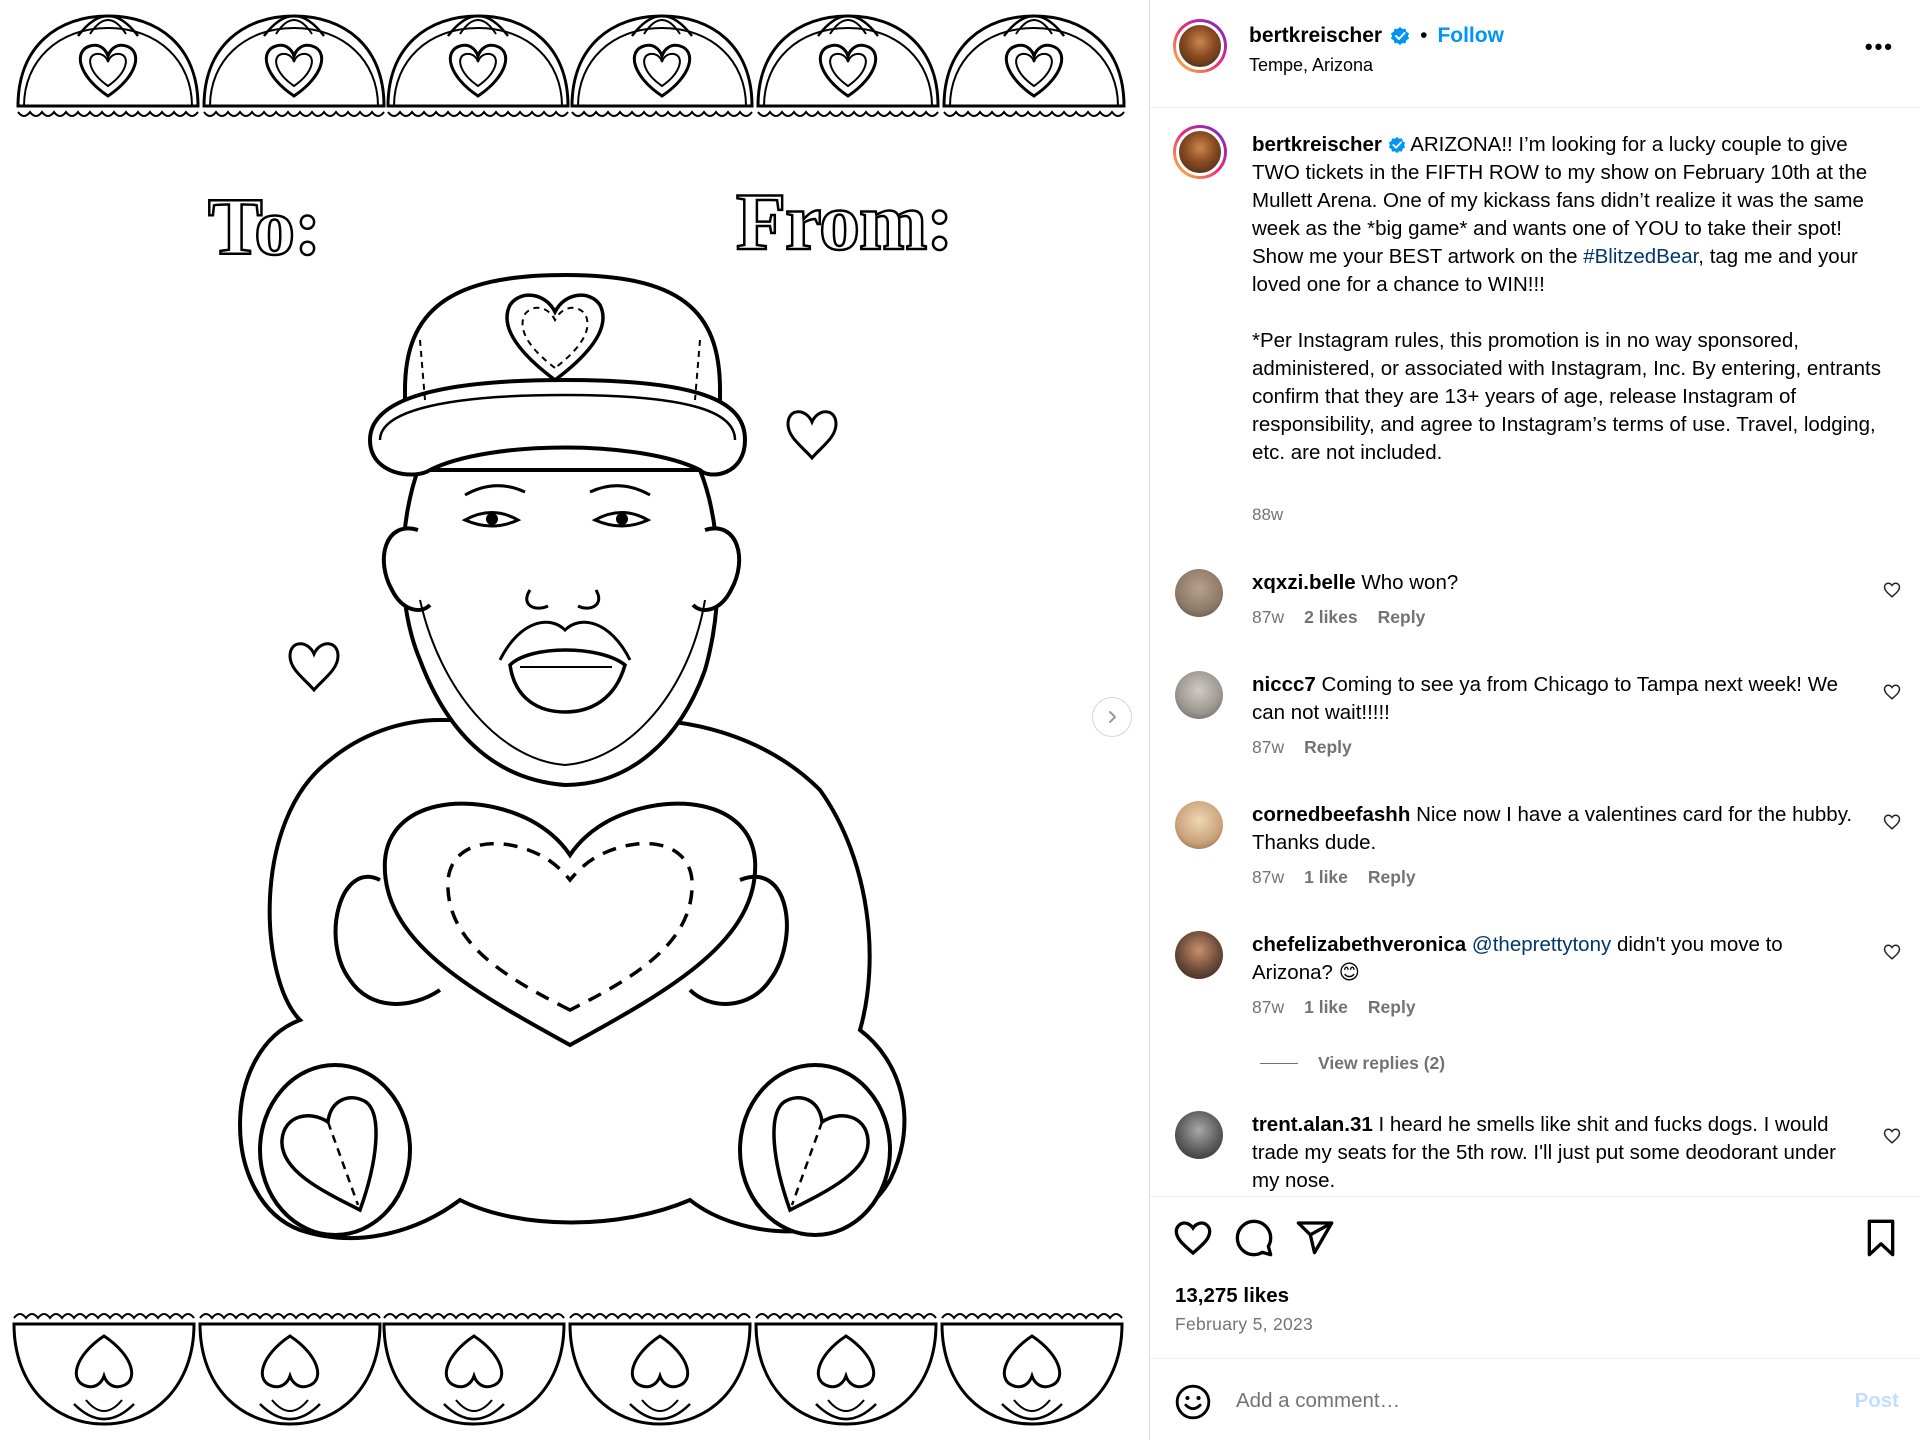  Describe the element at coordinates (1879, 47) in the screenshot. I see `more-options-button: •••` at that location.